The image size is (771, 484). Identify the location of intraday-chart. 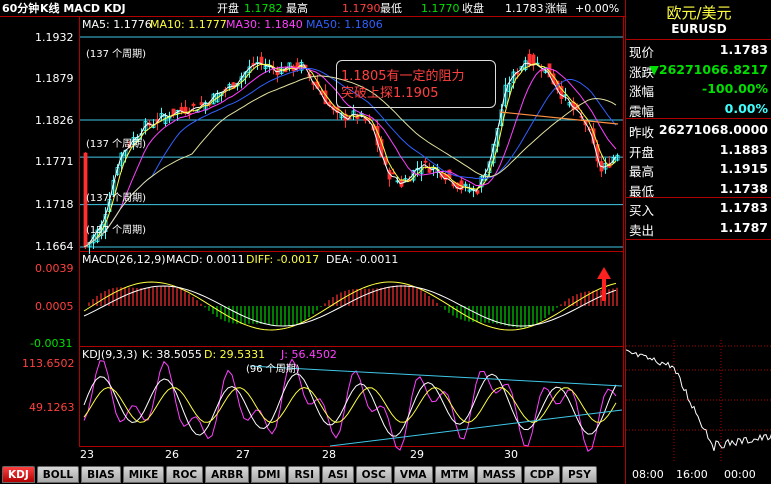
(698, 401).